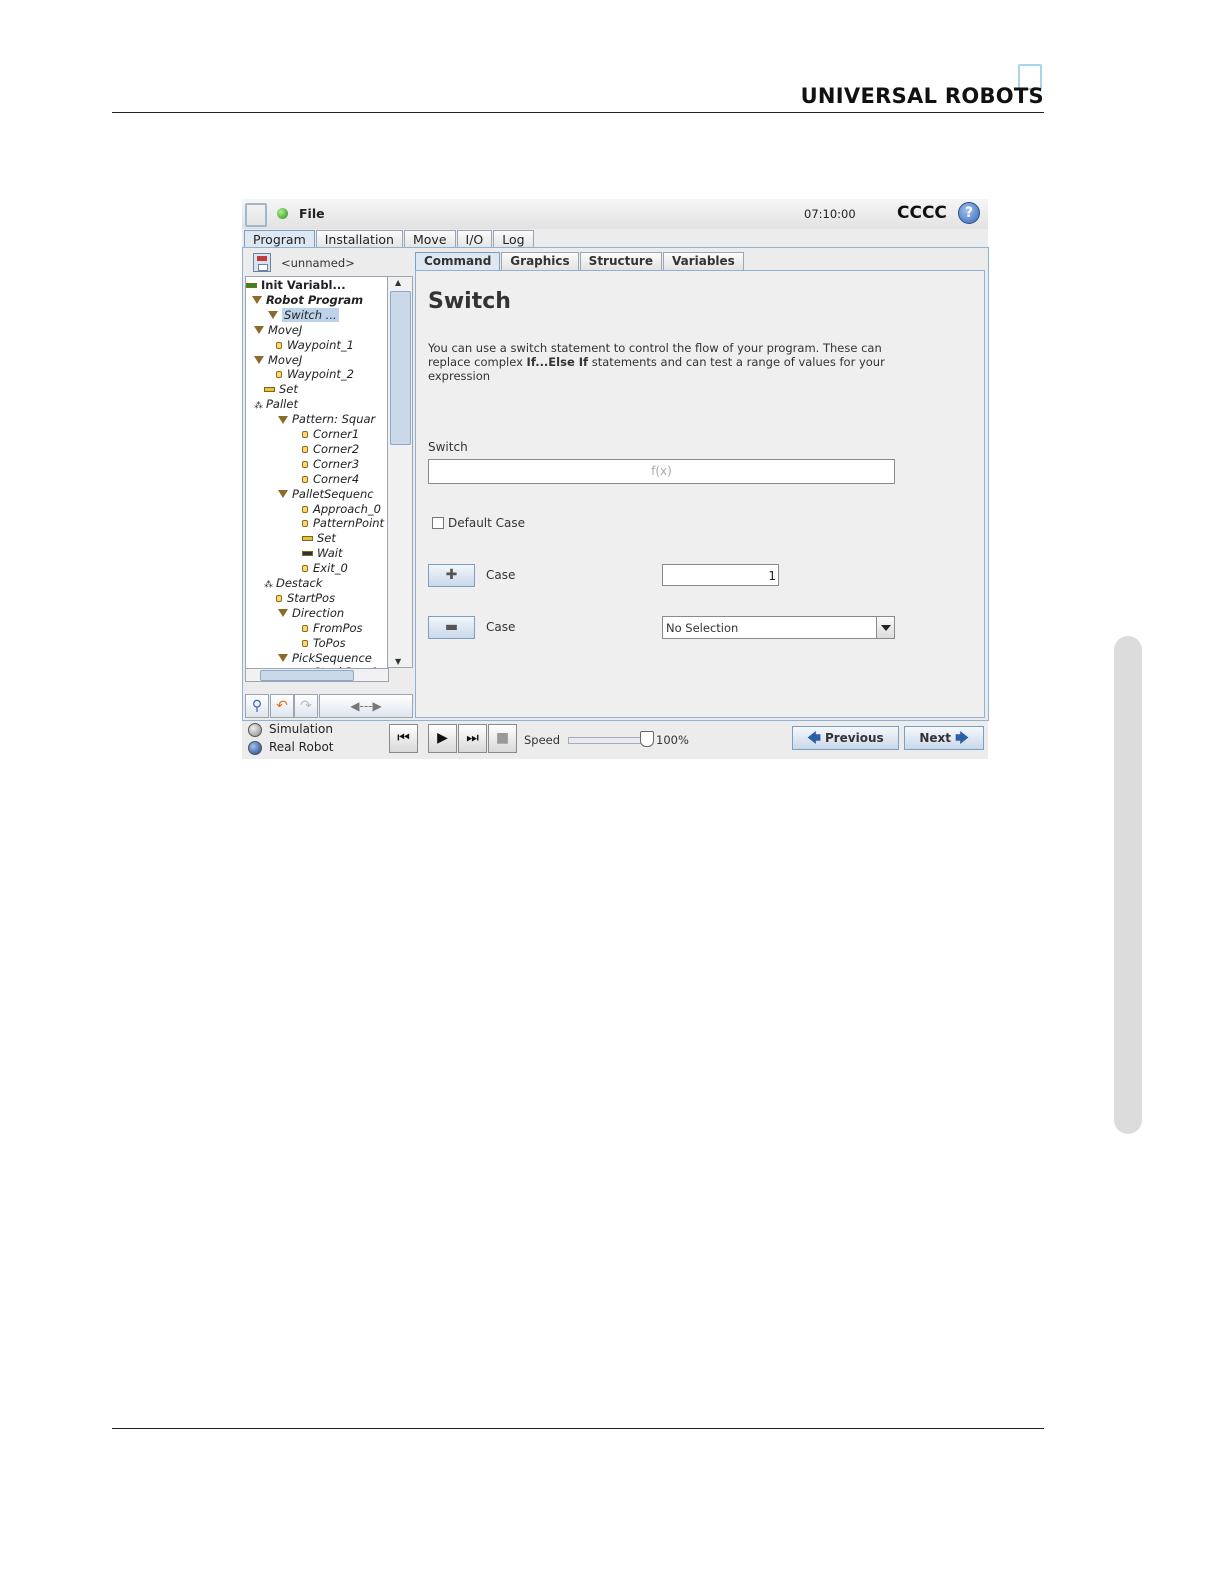  What do you see at coordinates (703, 261) in the screenshot?
I see `tab-variables: Variables` at bounding box center [703, 261].